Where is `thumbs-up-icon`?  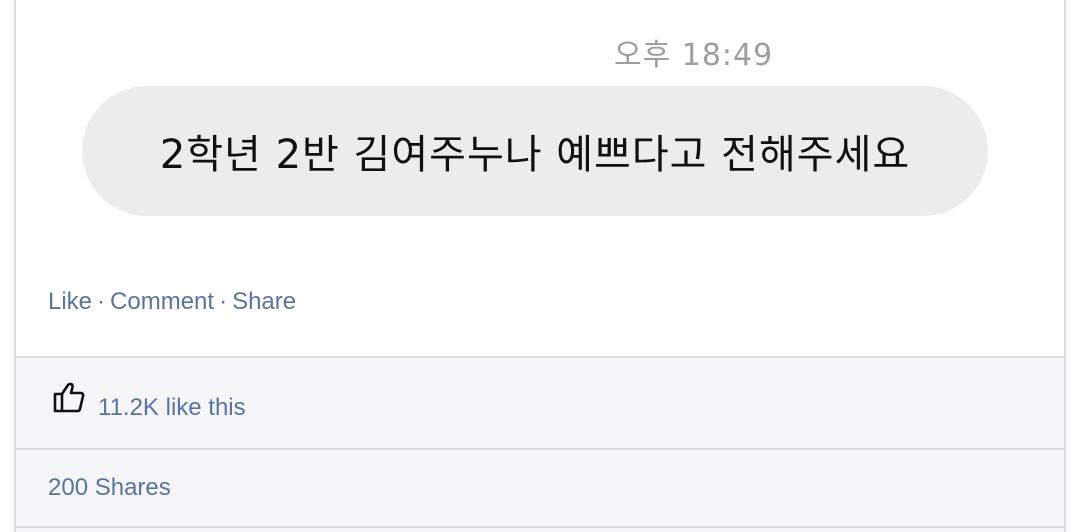 thumbs-up-icon is located at coordinates (69, 397).